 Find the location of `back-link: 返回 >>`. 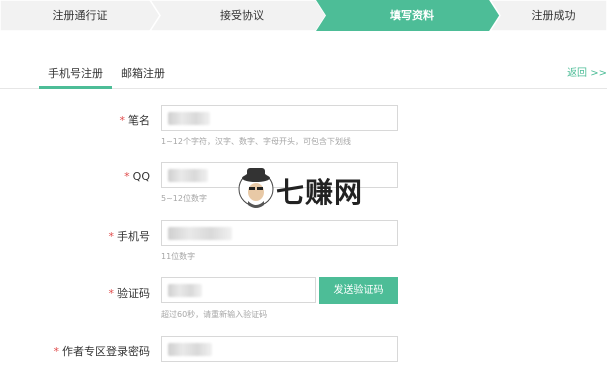

back-link: 返回 >> is located at coordinates (587, 71).